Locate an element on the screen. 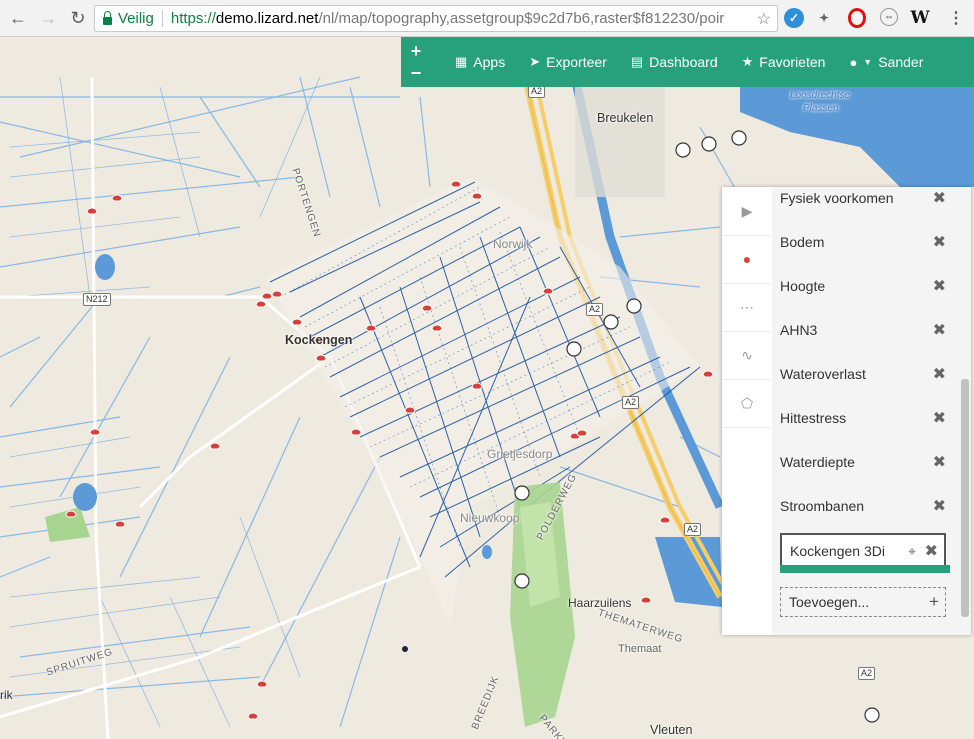 Image resolution: width=974 pixels, height=739 pixels. layer-label: Hoogte is located at coordinates (803, 286).